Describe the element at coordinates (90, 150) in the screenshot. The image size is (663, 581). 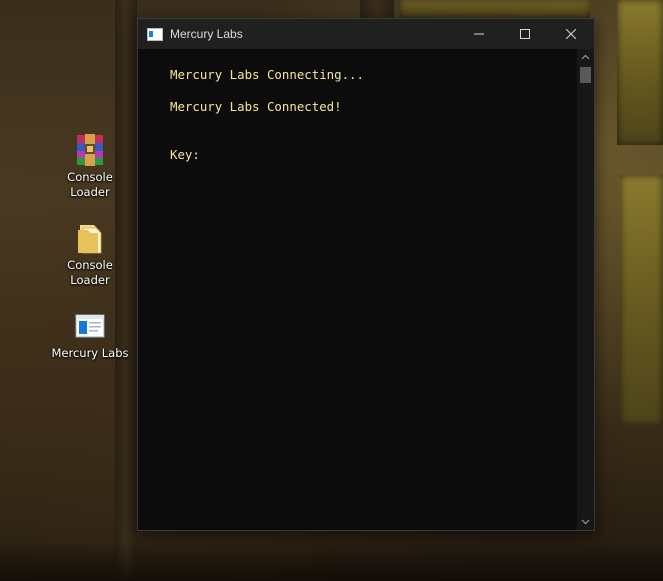
I see `winrar-archive-icon` at that location.